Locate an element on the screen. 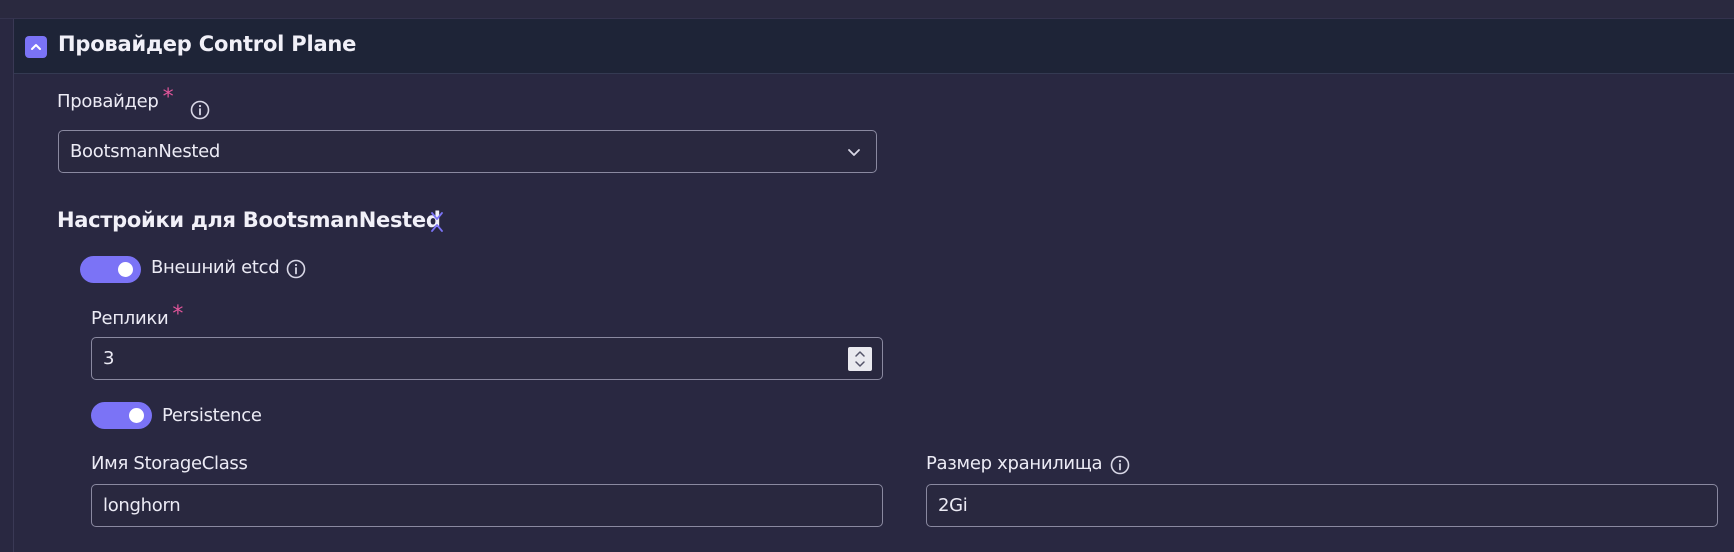 The height and width of the screenshot is (552, 1734). storage-size-input is located at coordinates (1322, 505).